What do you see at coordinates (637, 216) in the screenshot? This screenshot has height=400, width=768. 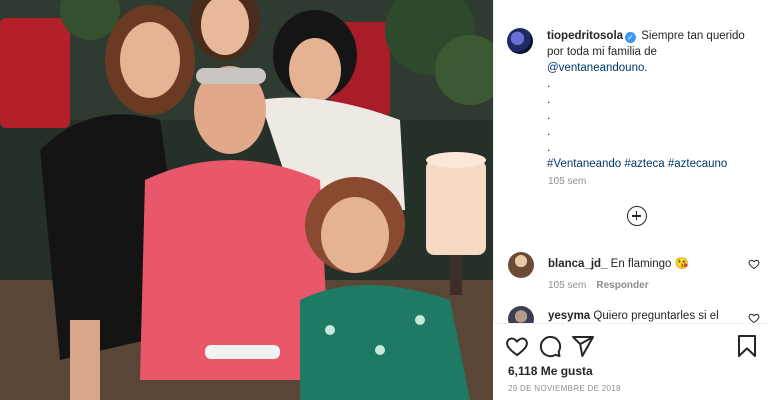 I see `load-more-comments-button` at bounding box center [637, 216].